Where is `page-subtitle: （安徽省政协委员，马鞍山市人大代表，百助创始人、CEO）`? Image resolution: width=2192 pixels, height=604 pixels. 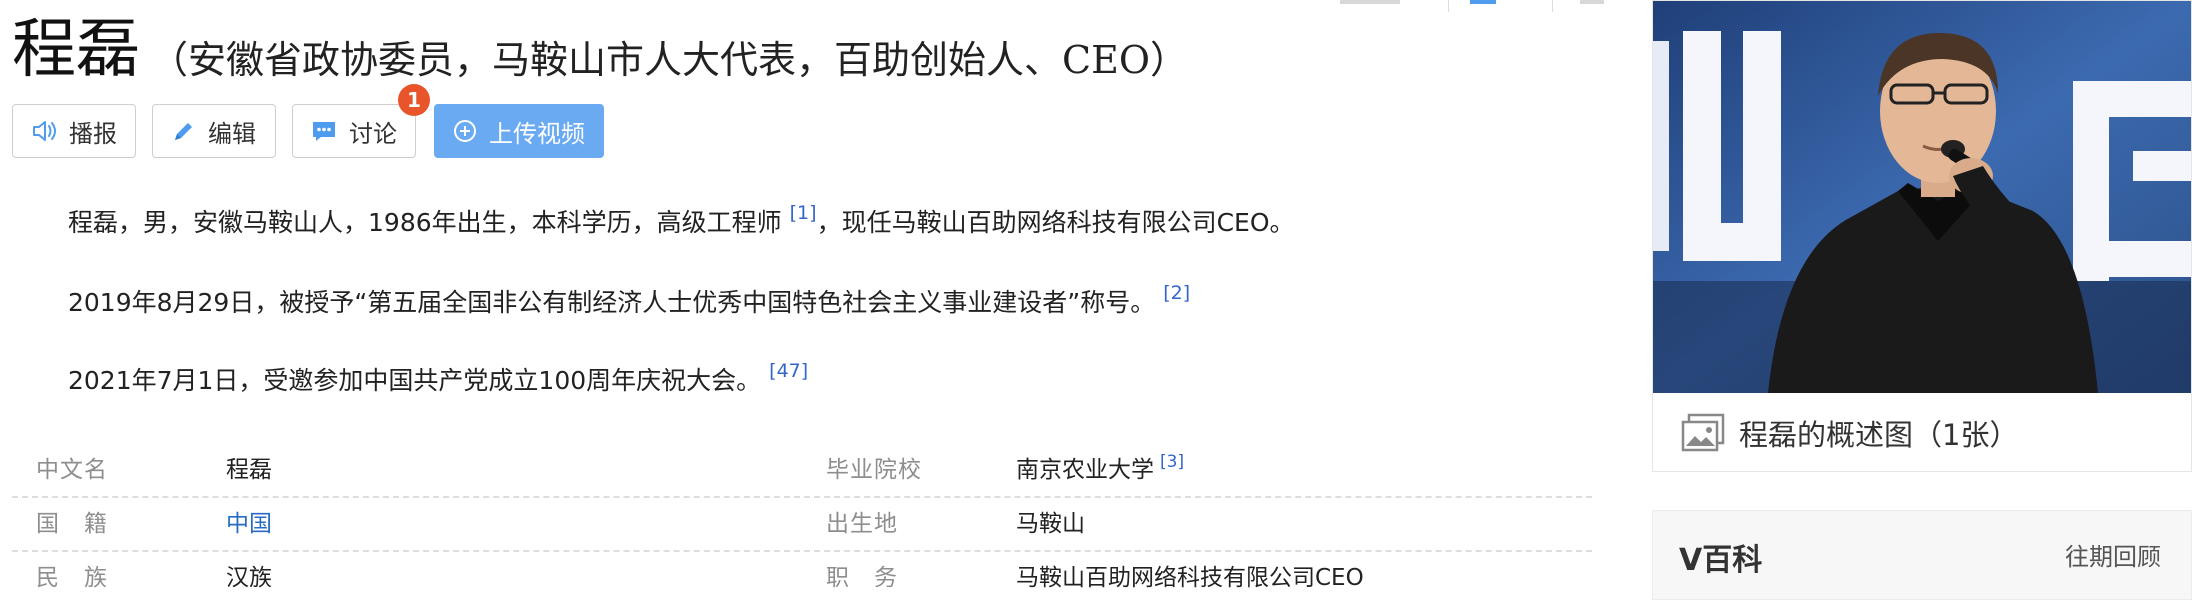 page-subtitle: （安徽省政协委员，马鞍山市人大代表，百助创始人、CEO） is located at coordinates (669, 60).